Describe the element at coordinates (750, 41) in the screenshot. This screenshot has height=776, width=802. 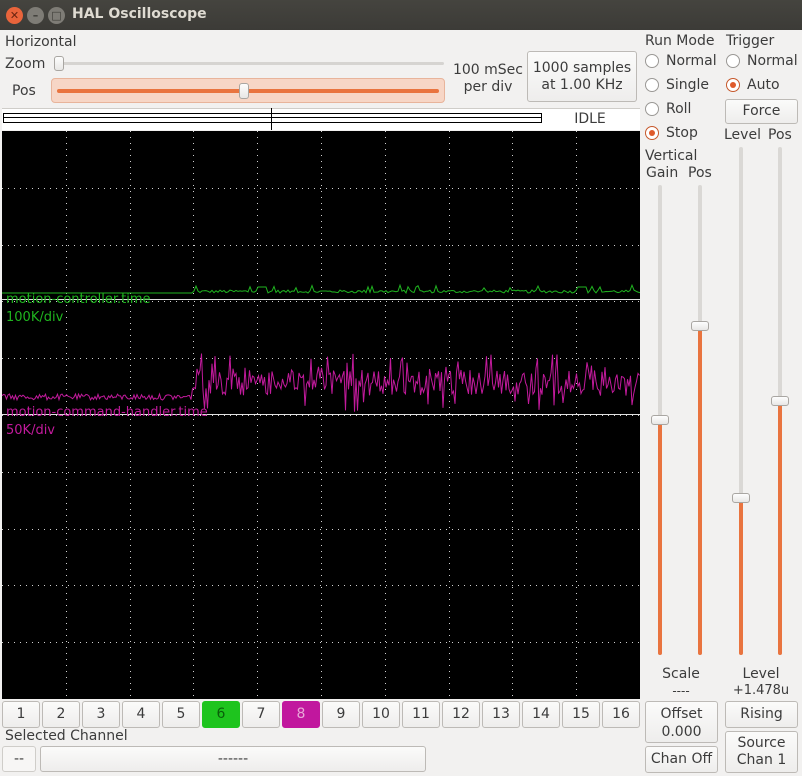
I see `trigger-label: Trigger` at that location.